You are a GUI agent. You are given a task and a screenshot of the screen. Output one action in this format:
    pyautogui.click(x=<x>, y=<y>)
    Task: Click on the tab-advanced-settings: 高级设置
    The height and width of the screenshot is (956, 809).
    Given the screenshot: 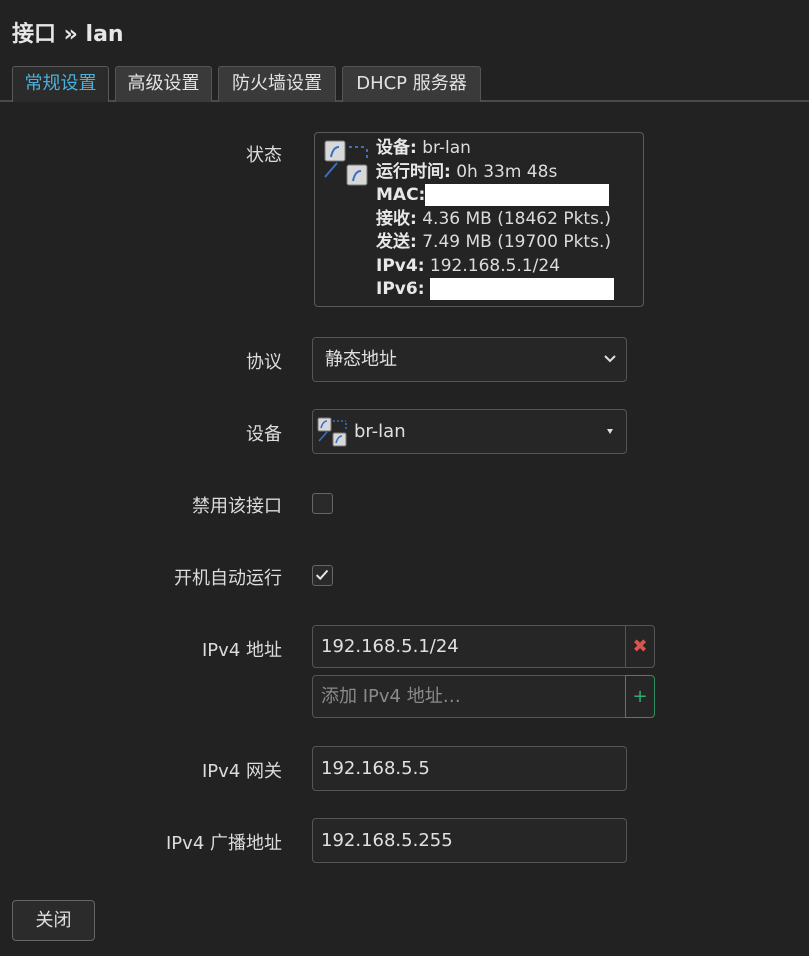 What is the action you would take?
    pyautogui.click(x=163, y=84)
    